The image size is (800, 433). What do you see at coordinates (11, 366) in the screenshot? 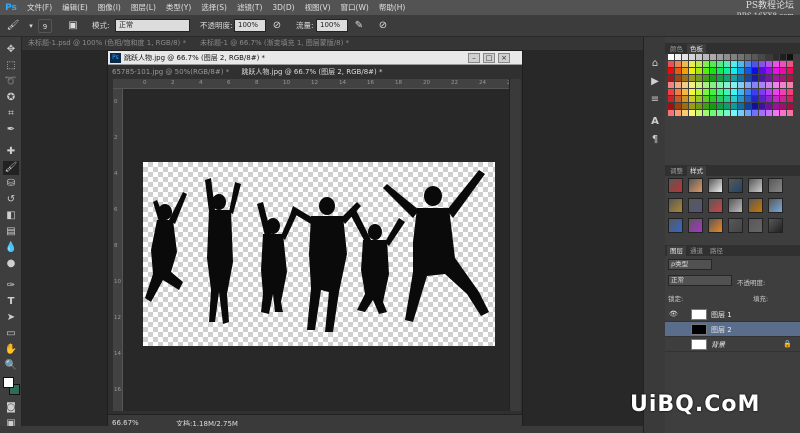
I see `zoom-tool-icon: 🔍` at bounding box center [11, 366].